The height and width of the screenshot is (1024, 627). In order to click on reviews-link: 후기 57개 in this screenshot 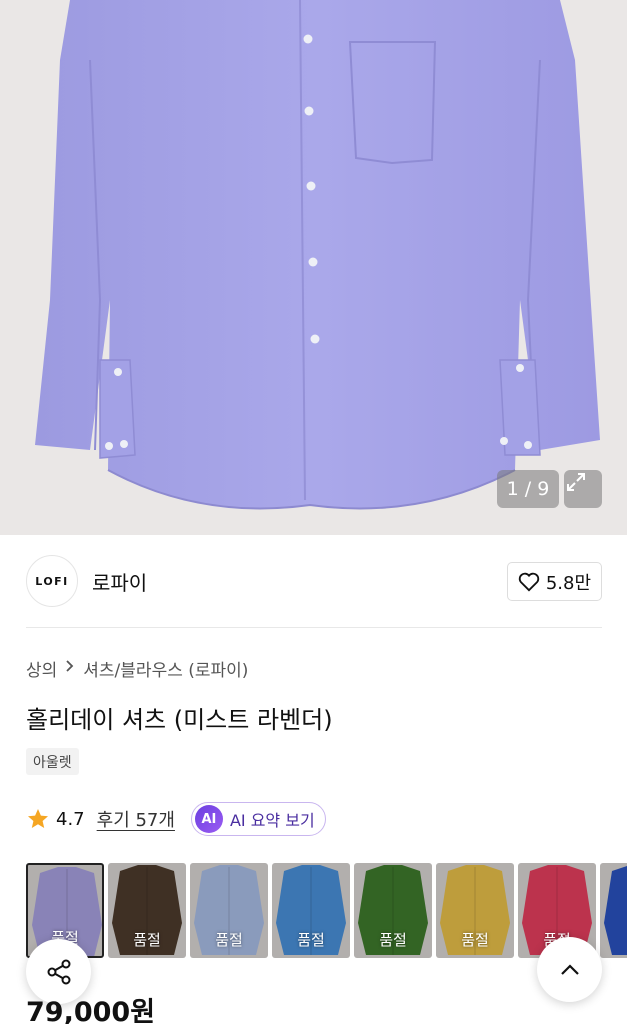, I will do `click(136, 819)`.